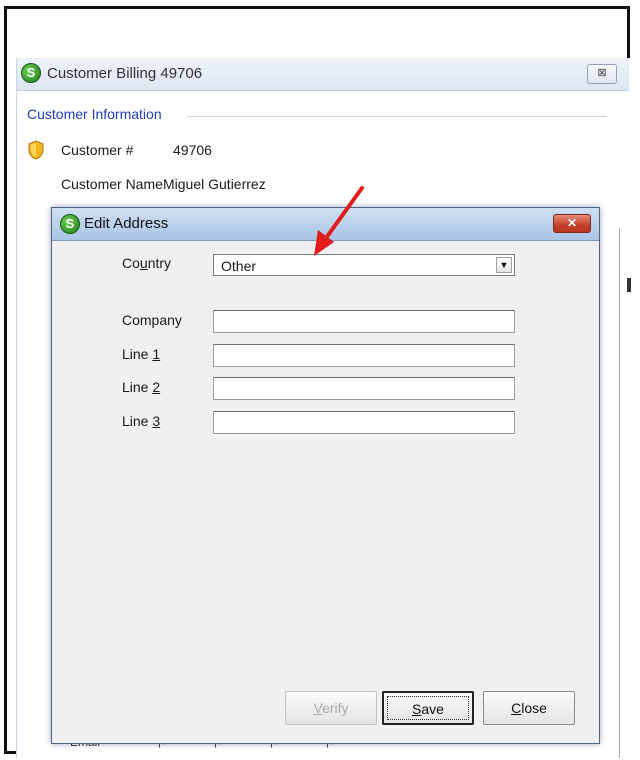 The width and height of the screenshot is (640, 760). Describe the element at coordinates (529, 708) in the screenshot. I see `close-button: Close` at that location.